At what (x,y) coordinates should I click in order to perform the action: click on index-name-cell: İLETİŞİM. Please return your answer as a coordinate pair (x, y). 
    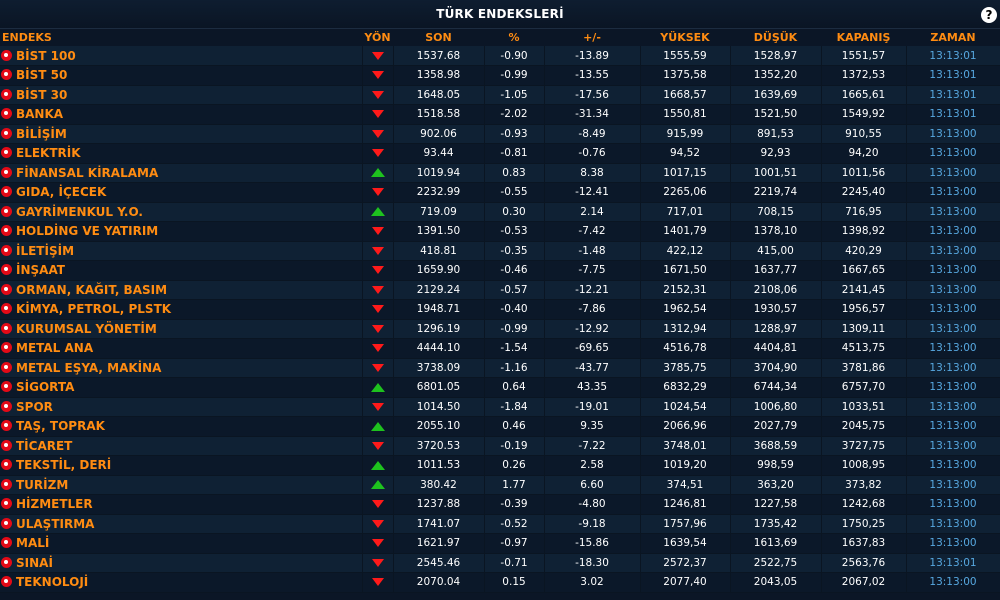
    Looking at the image, I should click on (181, 251).